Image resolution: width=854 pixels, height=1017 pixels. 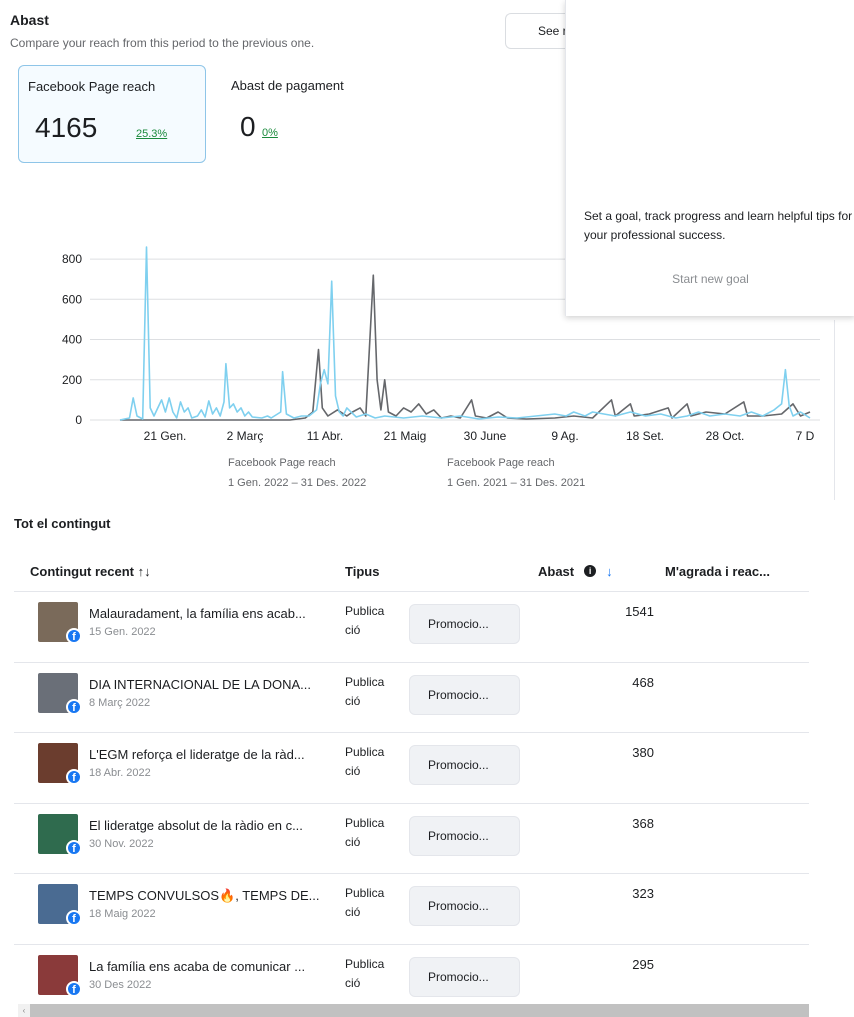 I want to click on metric-label: Facebook Page reach, so click(x=92, y=86).